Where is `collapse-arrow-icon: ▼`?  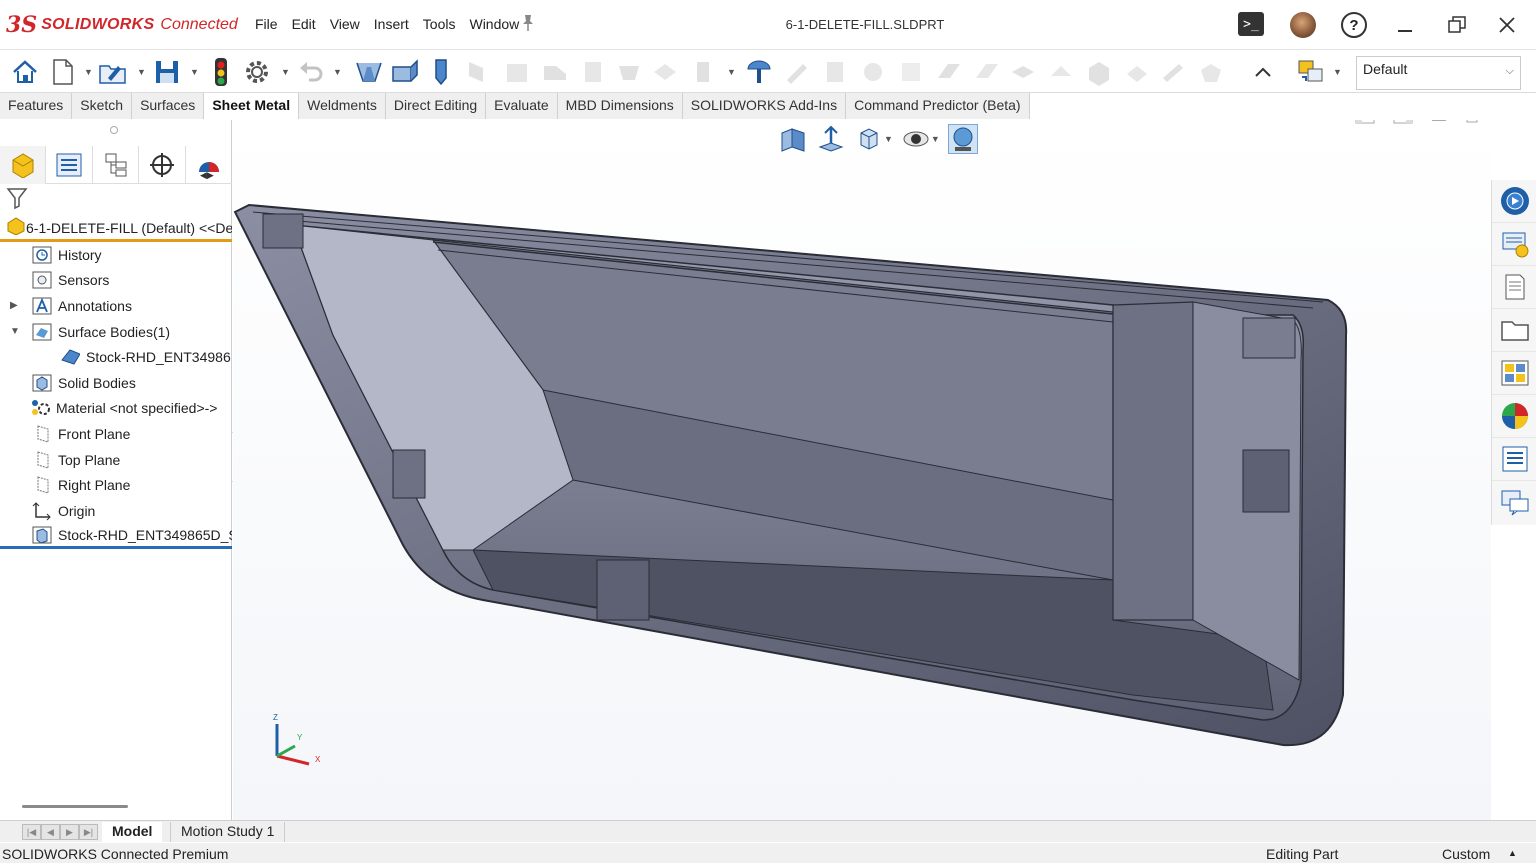 collapse-arrow-icon: ▼ is located at coordinates (15, 331).